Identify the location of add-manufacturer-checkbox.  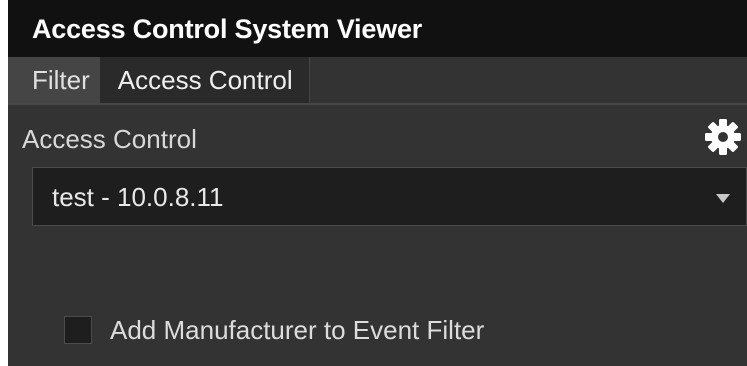
(78, 330).